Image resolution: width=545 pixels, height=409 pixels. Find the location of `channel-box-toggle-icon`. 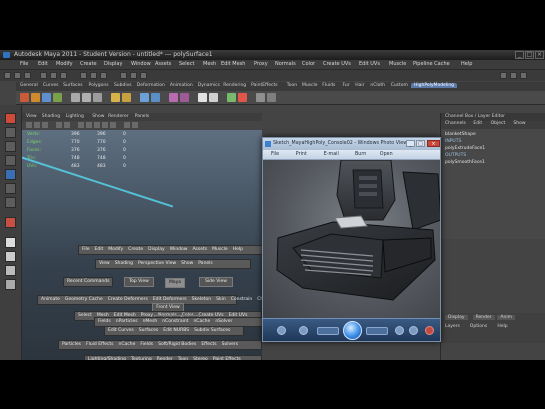

channel-box-toggle-icon is located at coordinates (523, 75).